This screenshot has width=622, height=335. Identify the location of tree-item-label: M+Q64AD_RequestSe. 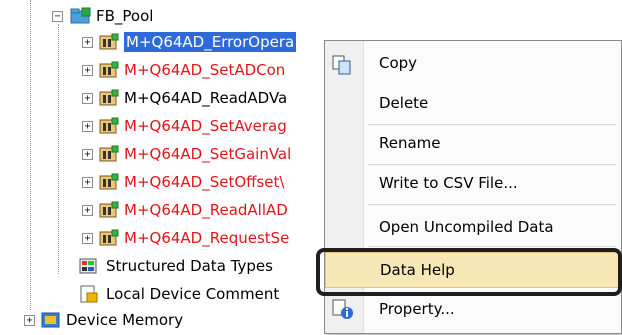
(207, 238).